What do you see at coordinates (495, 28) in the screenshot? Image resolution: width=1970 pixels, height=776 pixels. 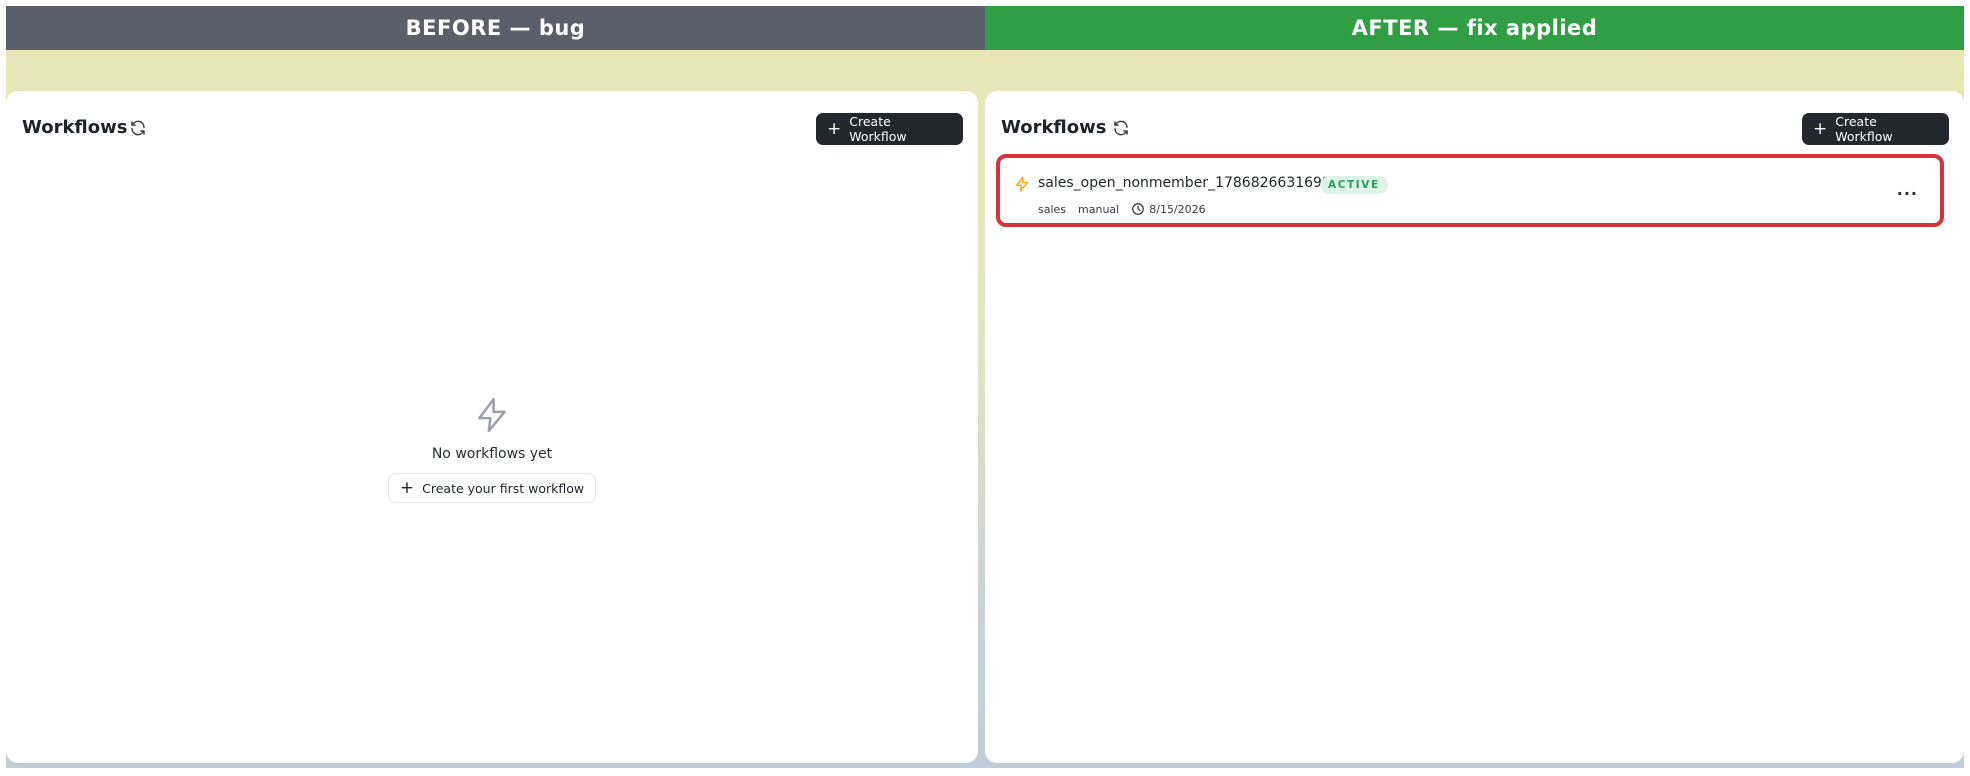 I see `before-header: BEFORE — bug` at bounding box center [495, 28].